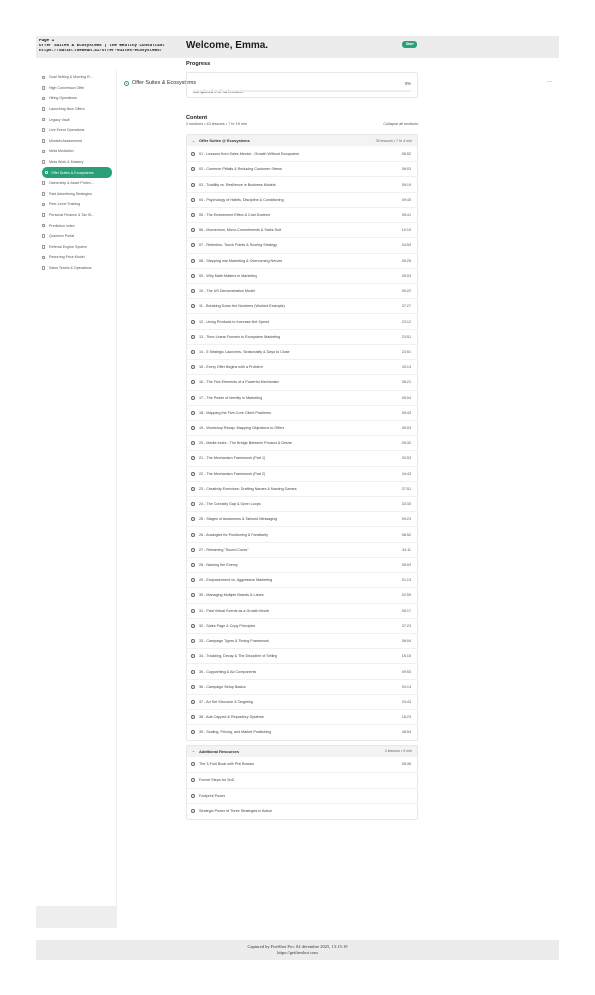 The height and width of the screenshot is (995, 595). Describe the element at coordinates (77, 194) in the screenshot. I see `sidebar-item: Paid Advertising Strategies` at that location.